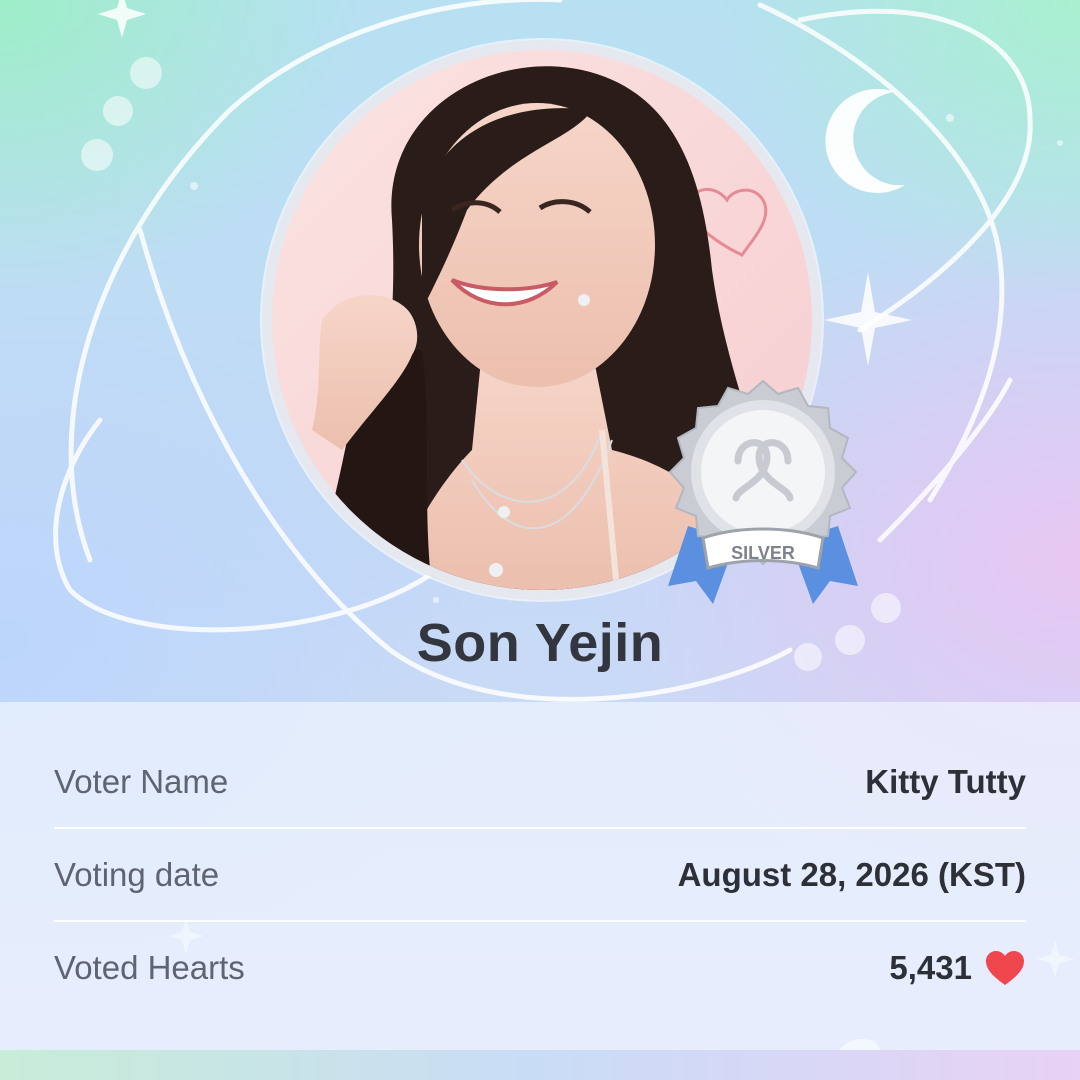 This screenshot has height=1080, width=1080. What do you see at coordinates (851, 874) in the screenshot?
I see `voting-date-value: August 28, 2026 (KST)` at bounding box center [851, 874].